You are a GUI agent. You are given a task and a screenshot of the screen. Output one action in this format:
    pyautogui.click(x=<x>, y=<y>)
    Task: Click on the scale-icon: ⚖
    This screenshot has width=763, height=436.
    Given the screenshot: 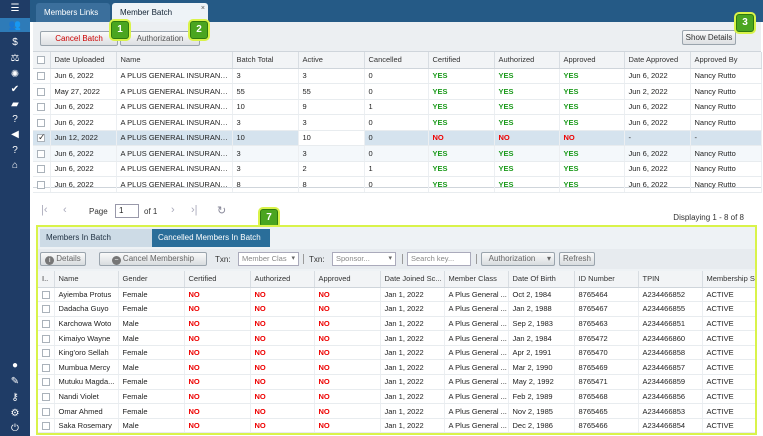 What is the action you would take?
    pyautogui.click(x=15, y=59)
    